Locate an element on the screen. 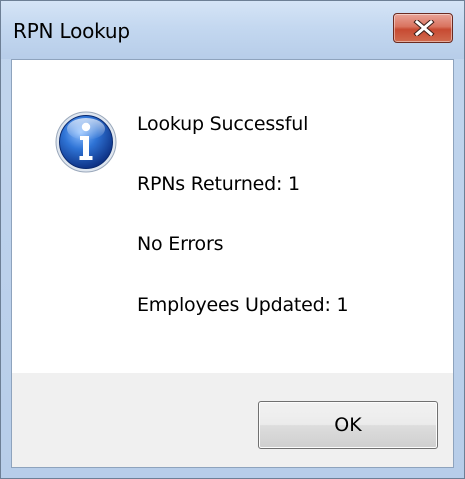 This screenshot has width=465, height=479. information-icon is located at coordinates (86, 142).